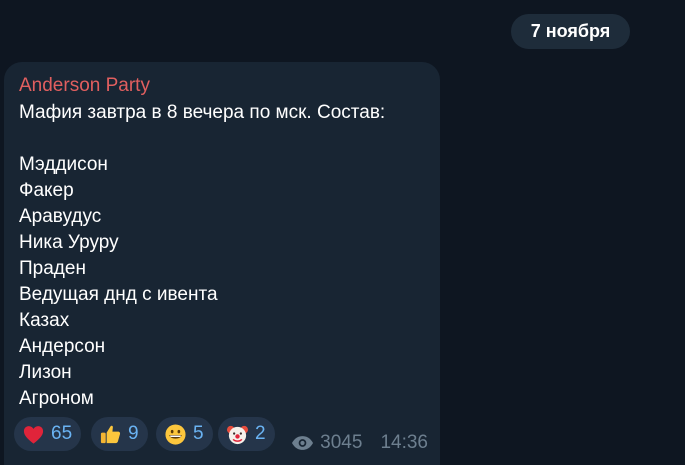  What do you see at coordinates (198, 433) in the screenshot?
I see `reaction-count: 5` at bounding box center [198, 433].